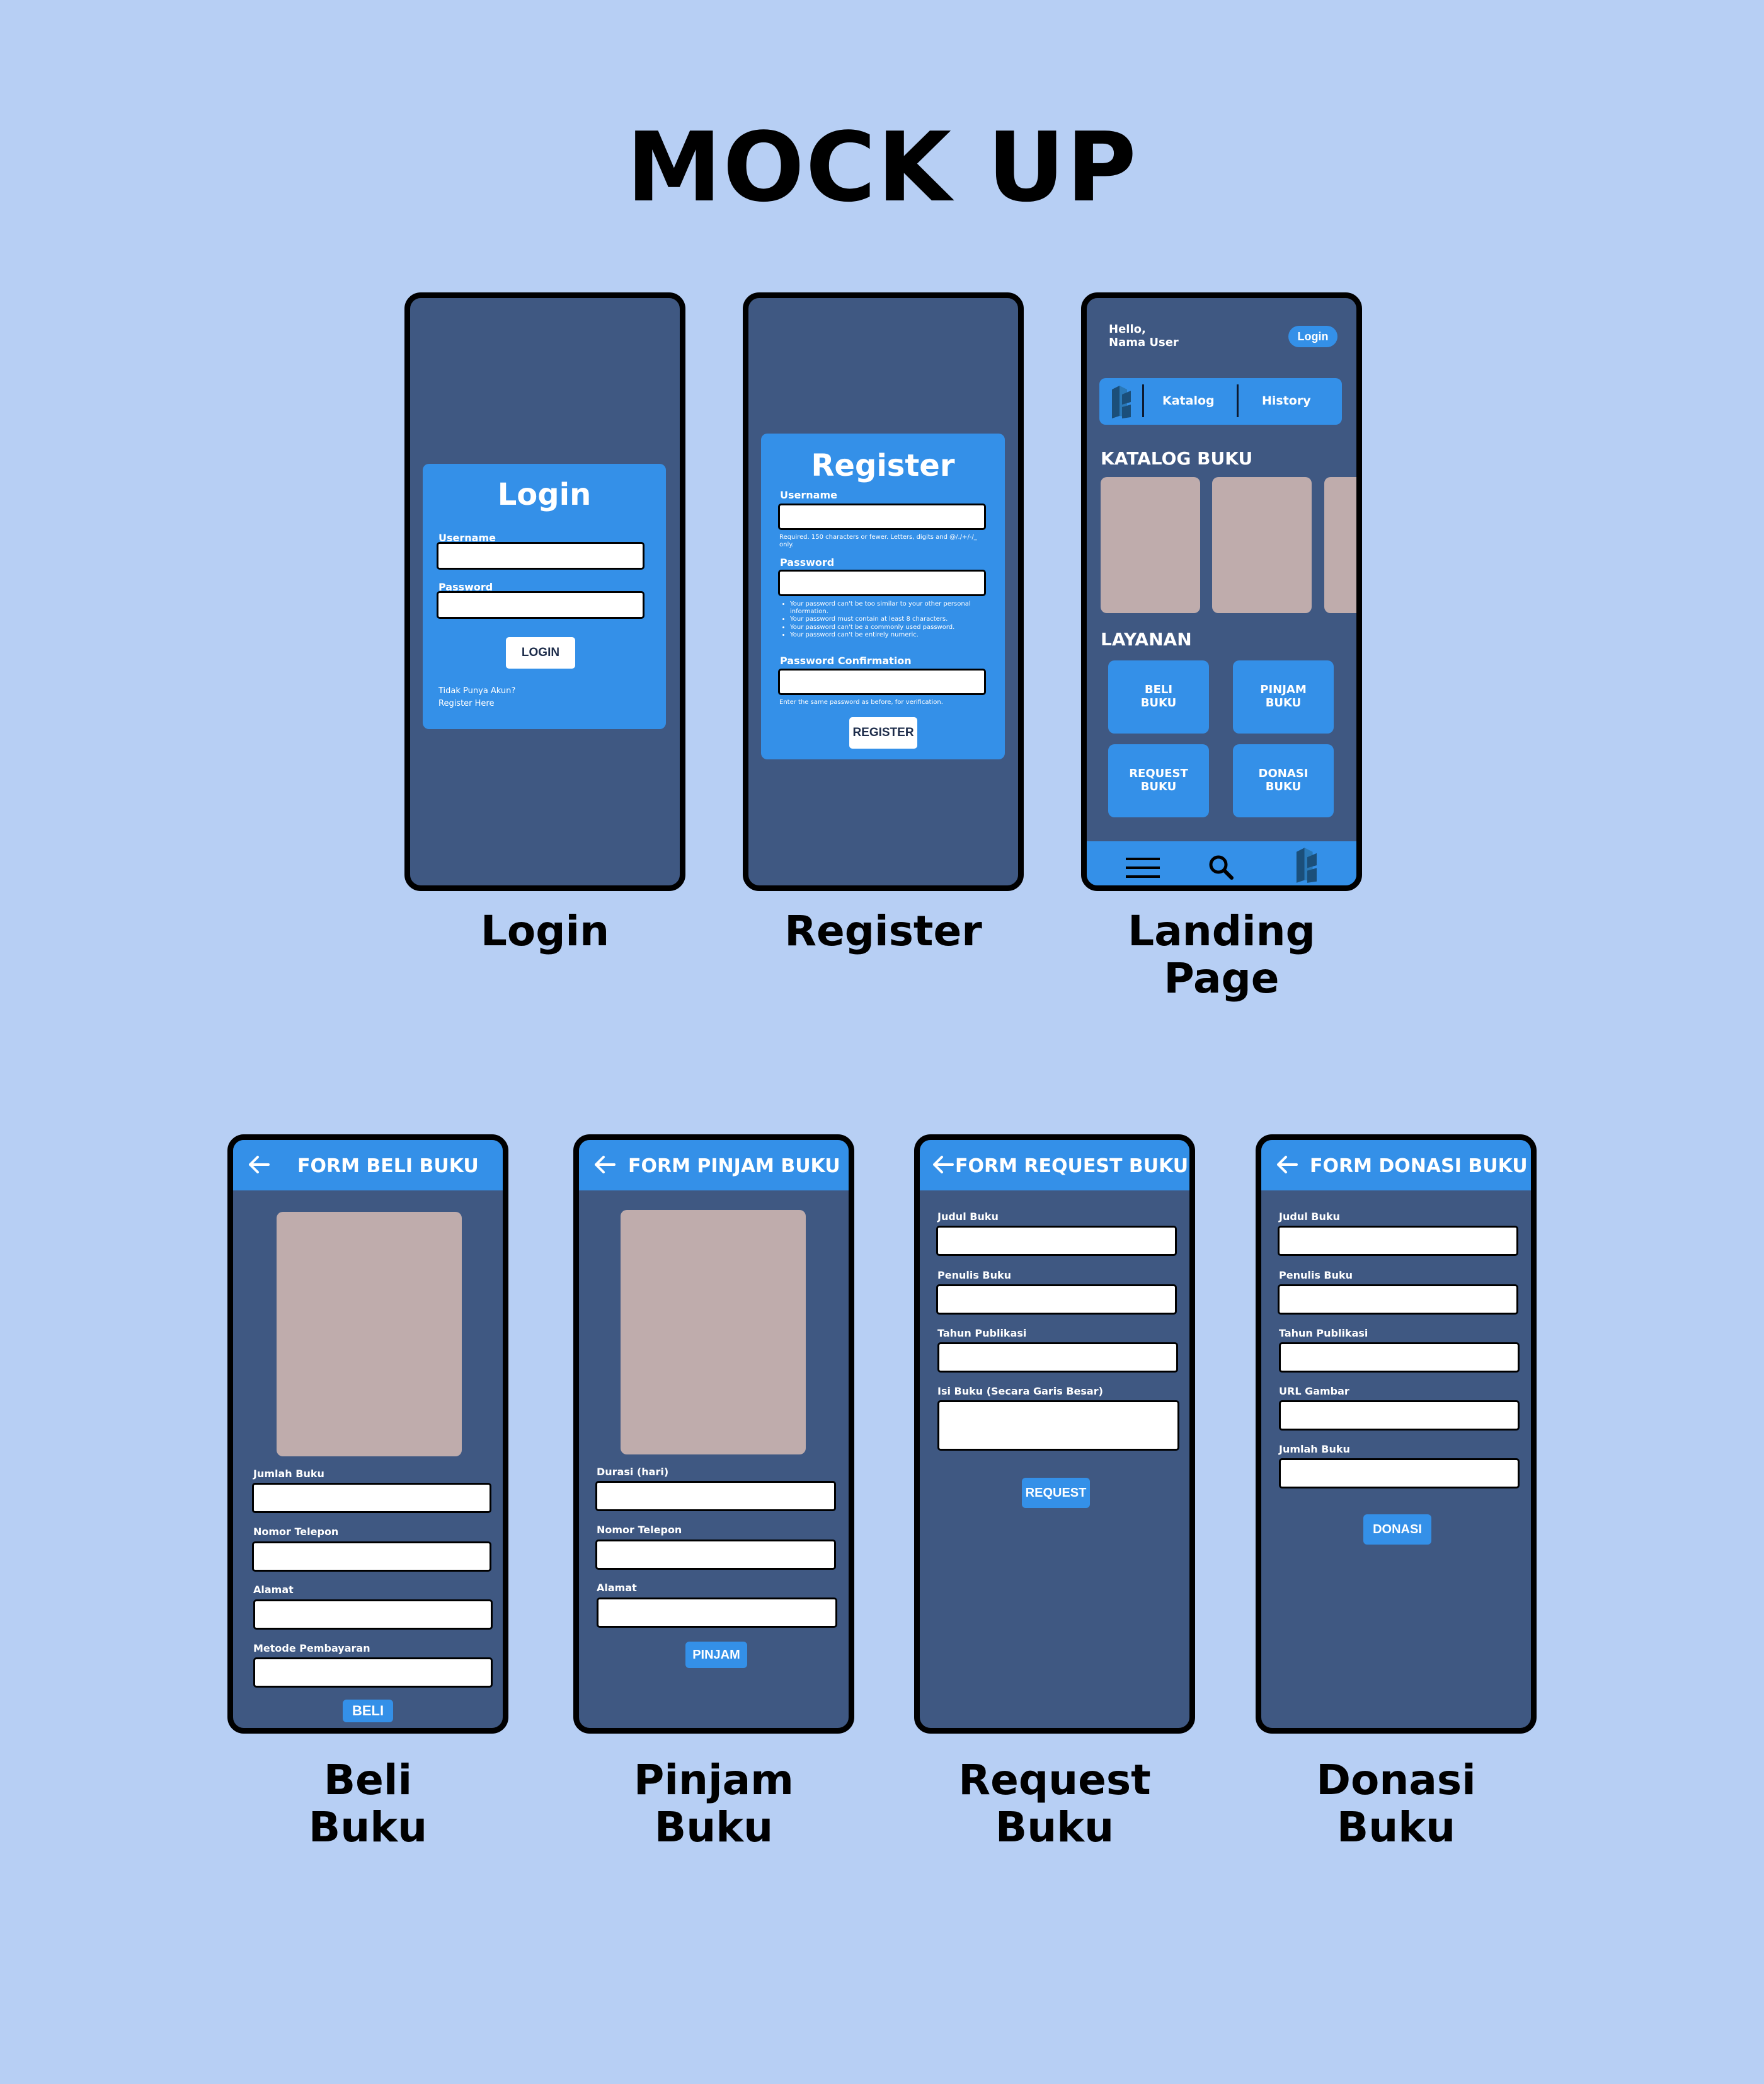 Image resolution: width=1764 pixels, height=2084 pixels. Describe the element at coordinates (633, 1472) in the screenshot. I see `field-label: Durasi (hari)` at that location.